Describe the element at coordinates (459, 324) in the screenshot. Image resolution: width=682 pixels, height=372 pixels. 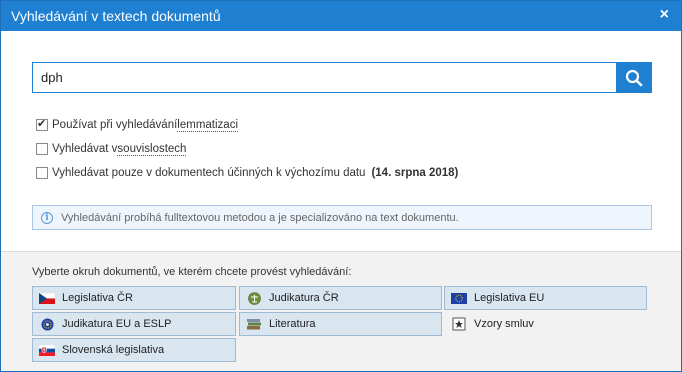
I see `contract-template-icon` at that location.